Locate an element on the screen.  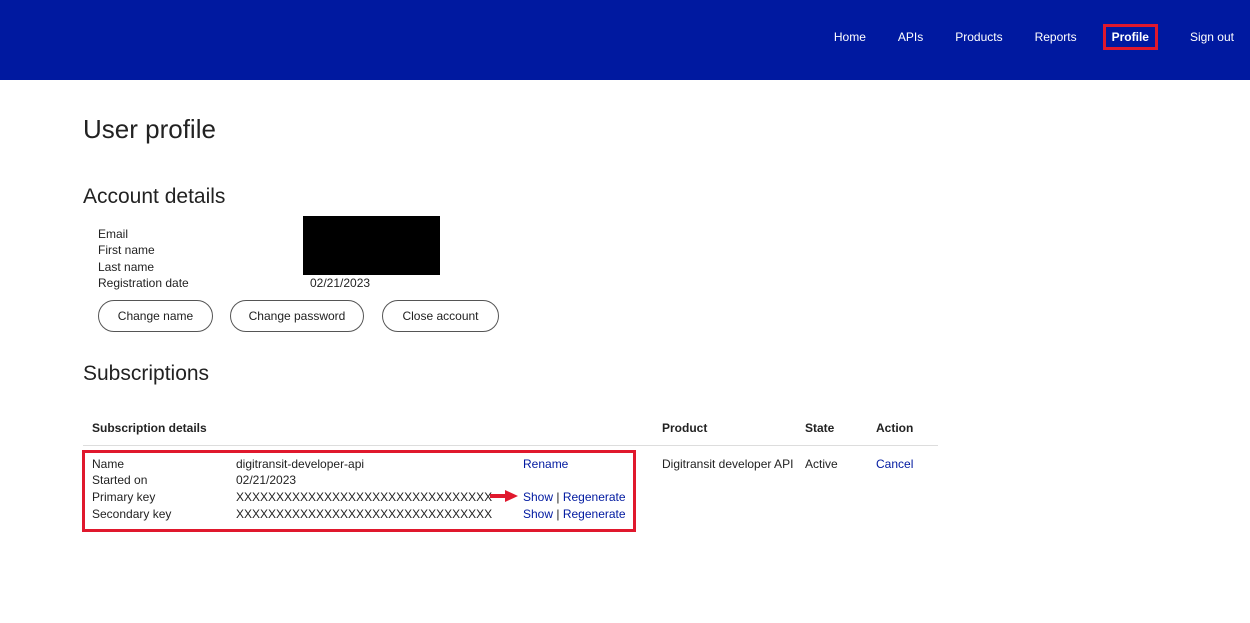
account-details-heading: Account details is located at coordinates (154, 196).